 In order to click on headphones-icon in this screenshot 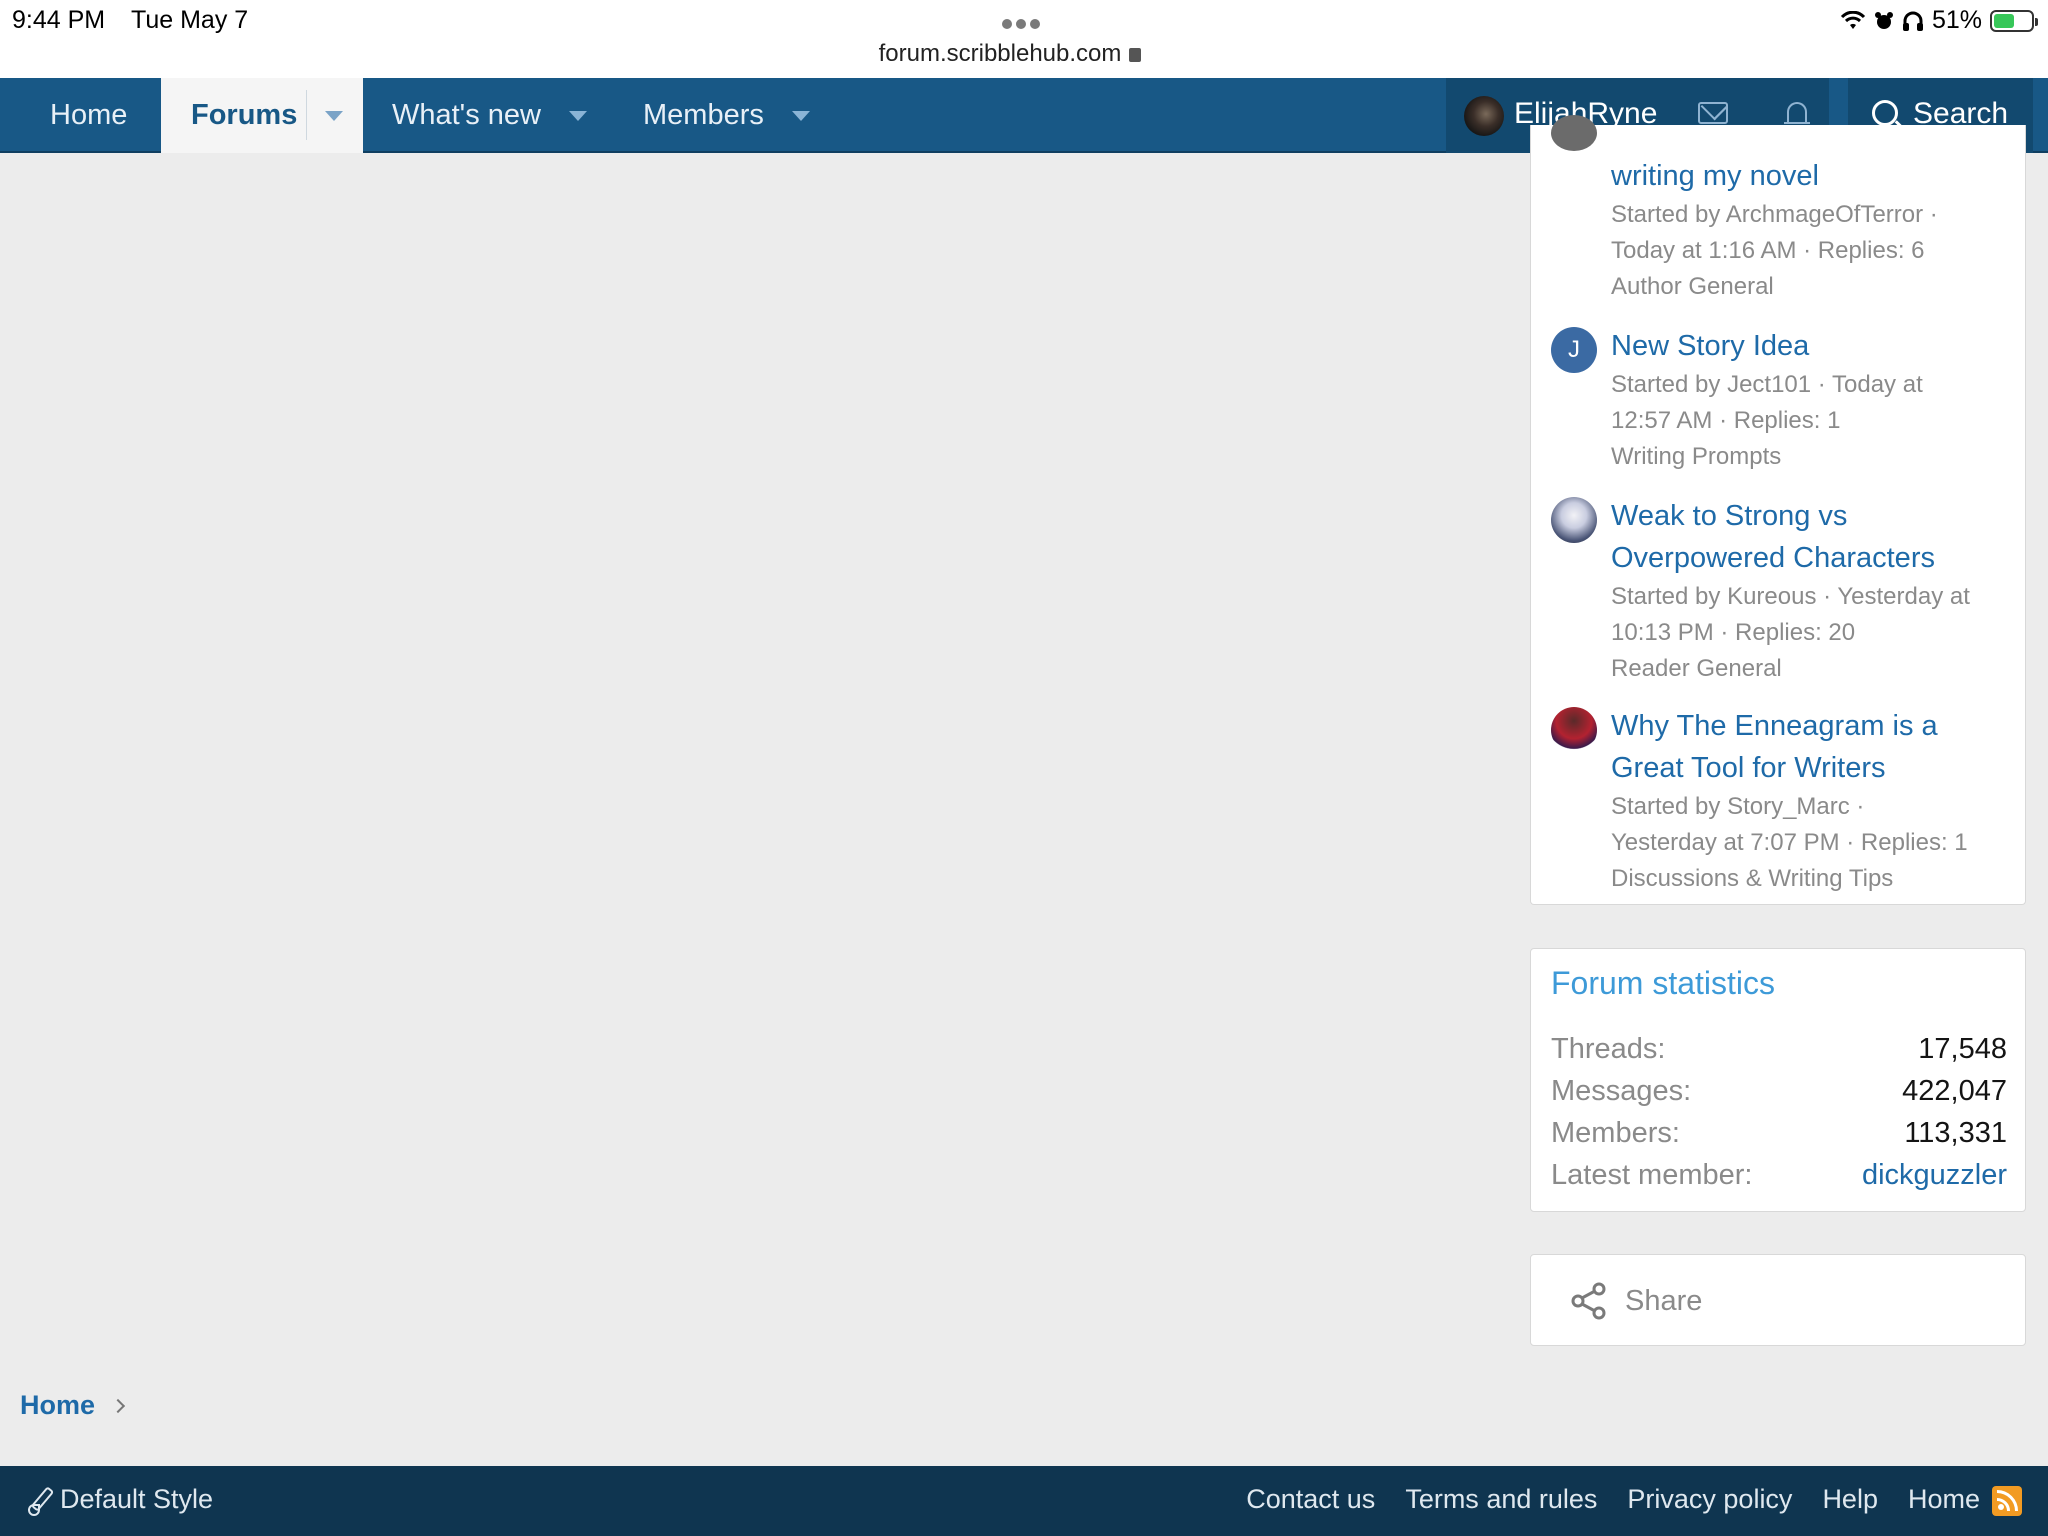, I will do `click(1912, 21)`.